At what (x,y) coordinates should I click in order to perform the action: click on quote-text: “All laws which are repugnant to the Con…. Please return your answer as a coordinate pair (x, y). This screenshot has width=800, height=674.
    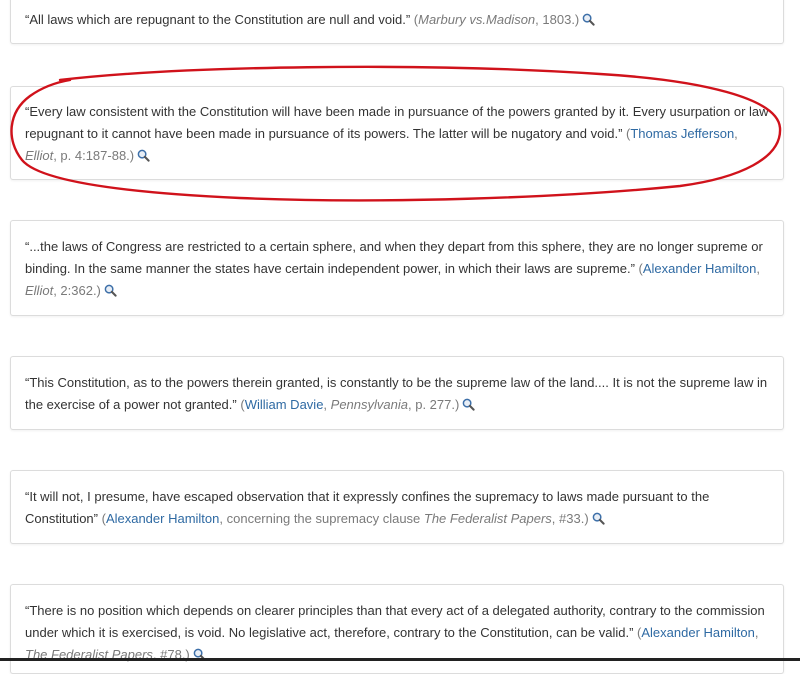
    Looking at the image, I should click on (397, 20).